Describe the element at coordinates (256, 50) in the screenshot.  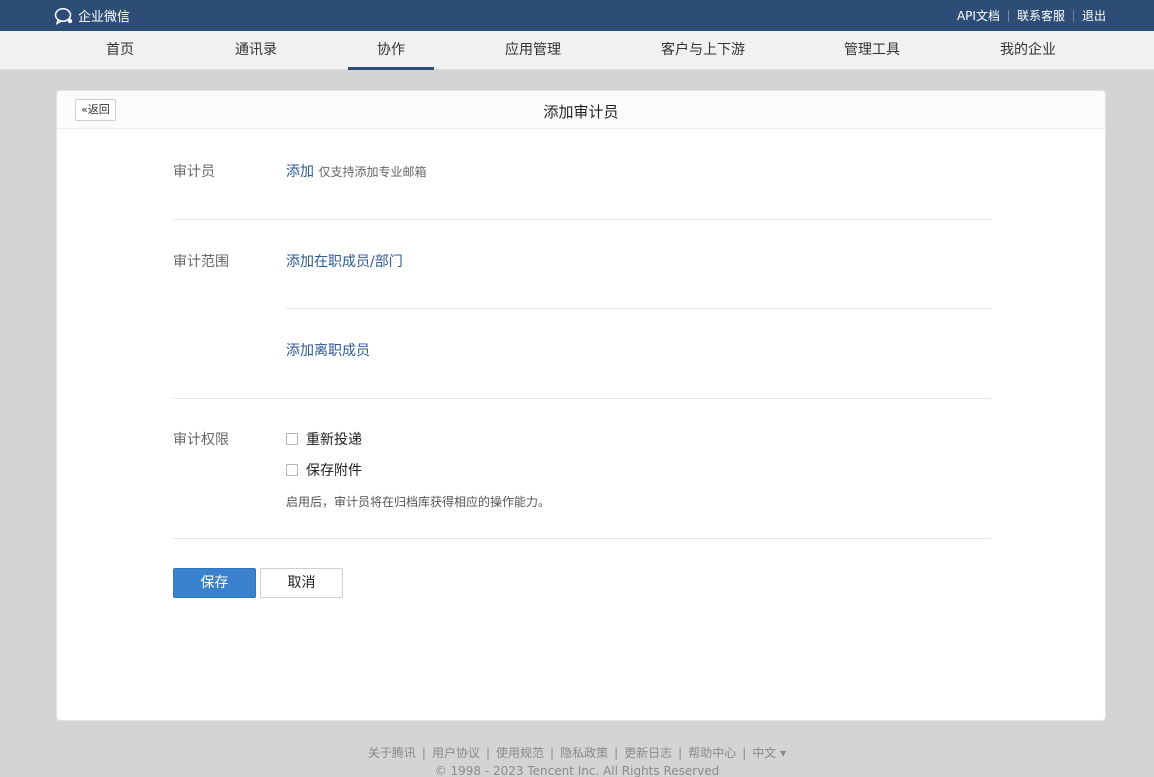
I see `nav-contacts: 通讯录` at that location.